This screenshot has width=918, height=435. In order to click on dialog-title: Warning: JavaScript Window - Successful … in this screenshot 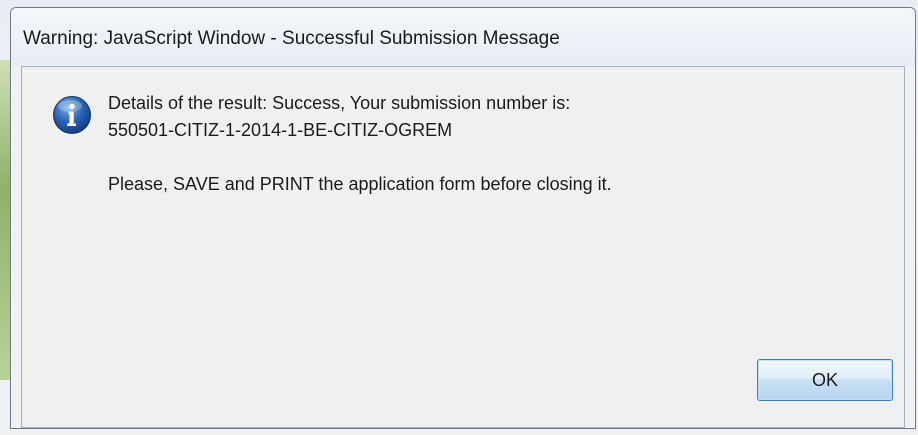, I will do `click(291, 38)`.